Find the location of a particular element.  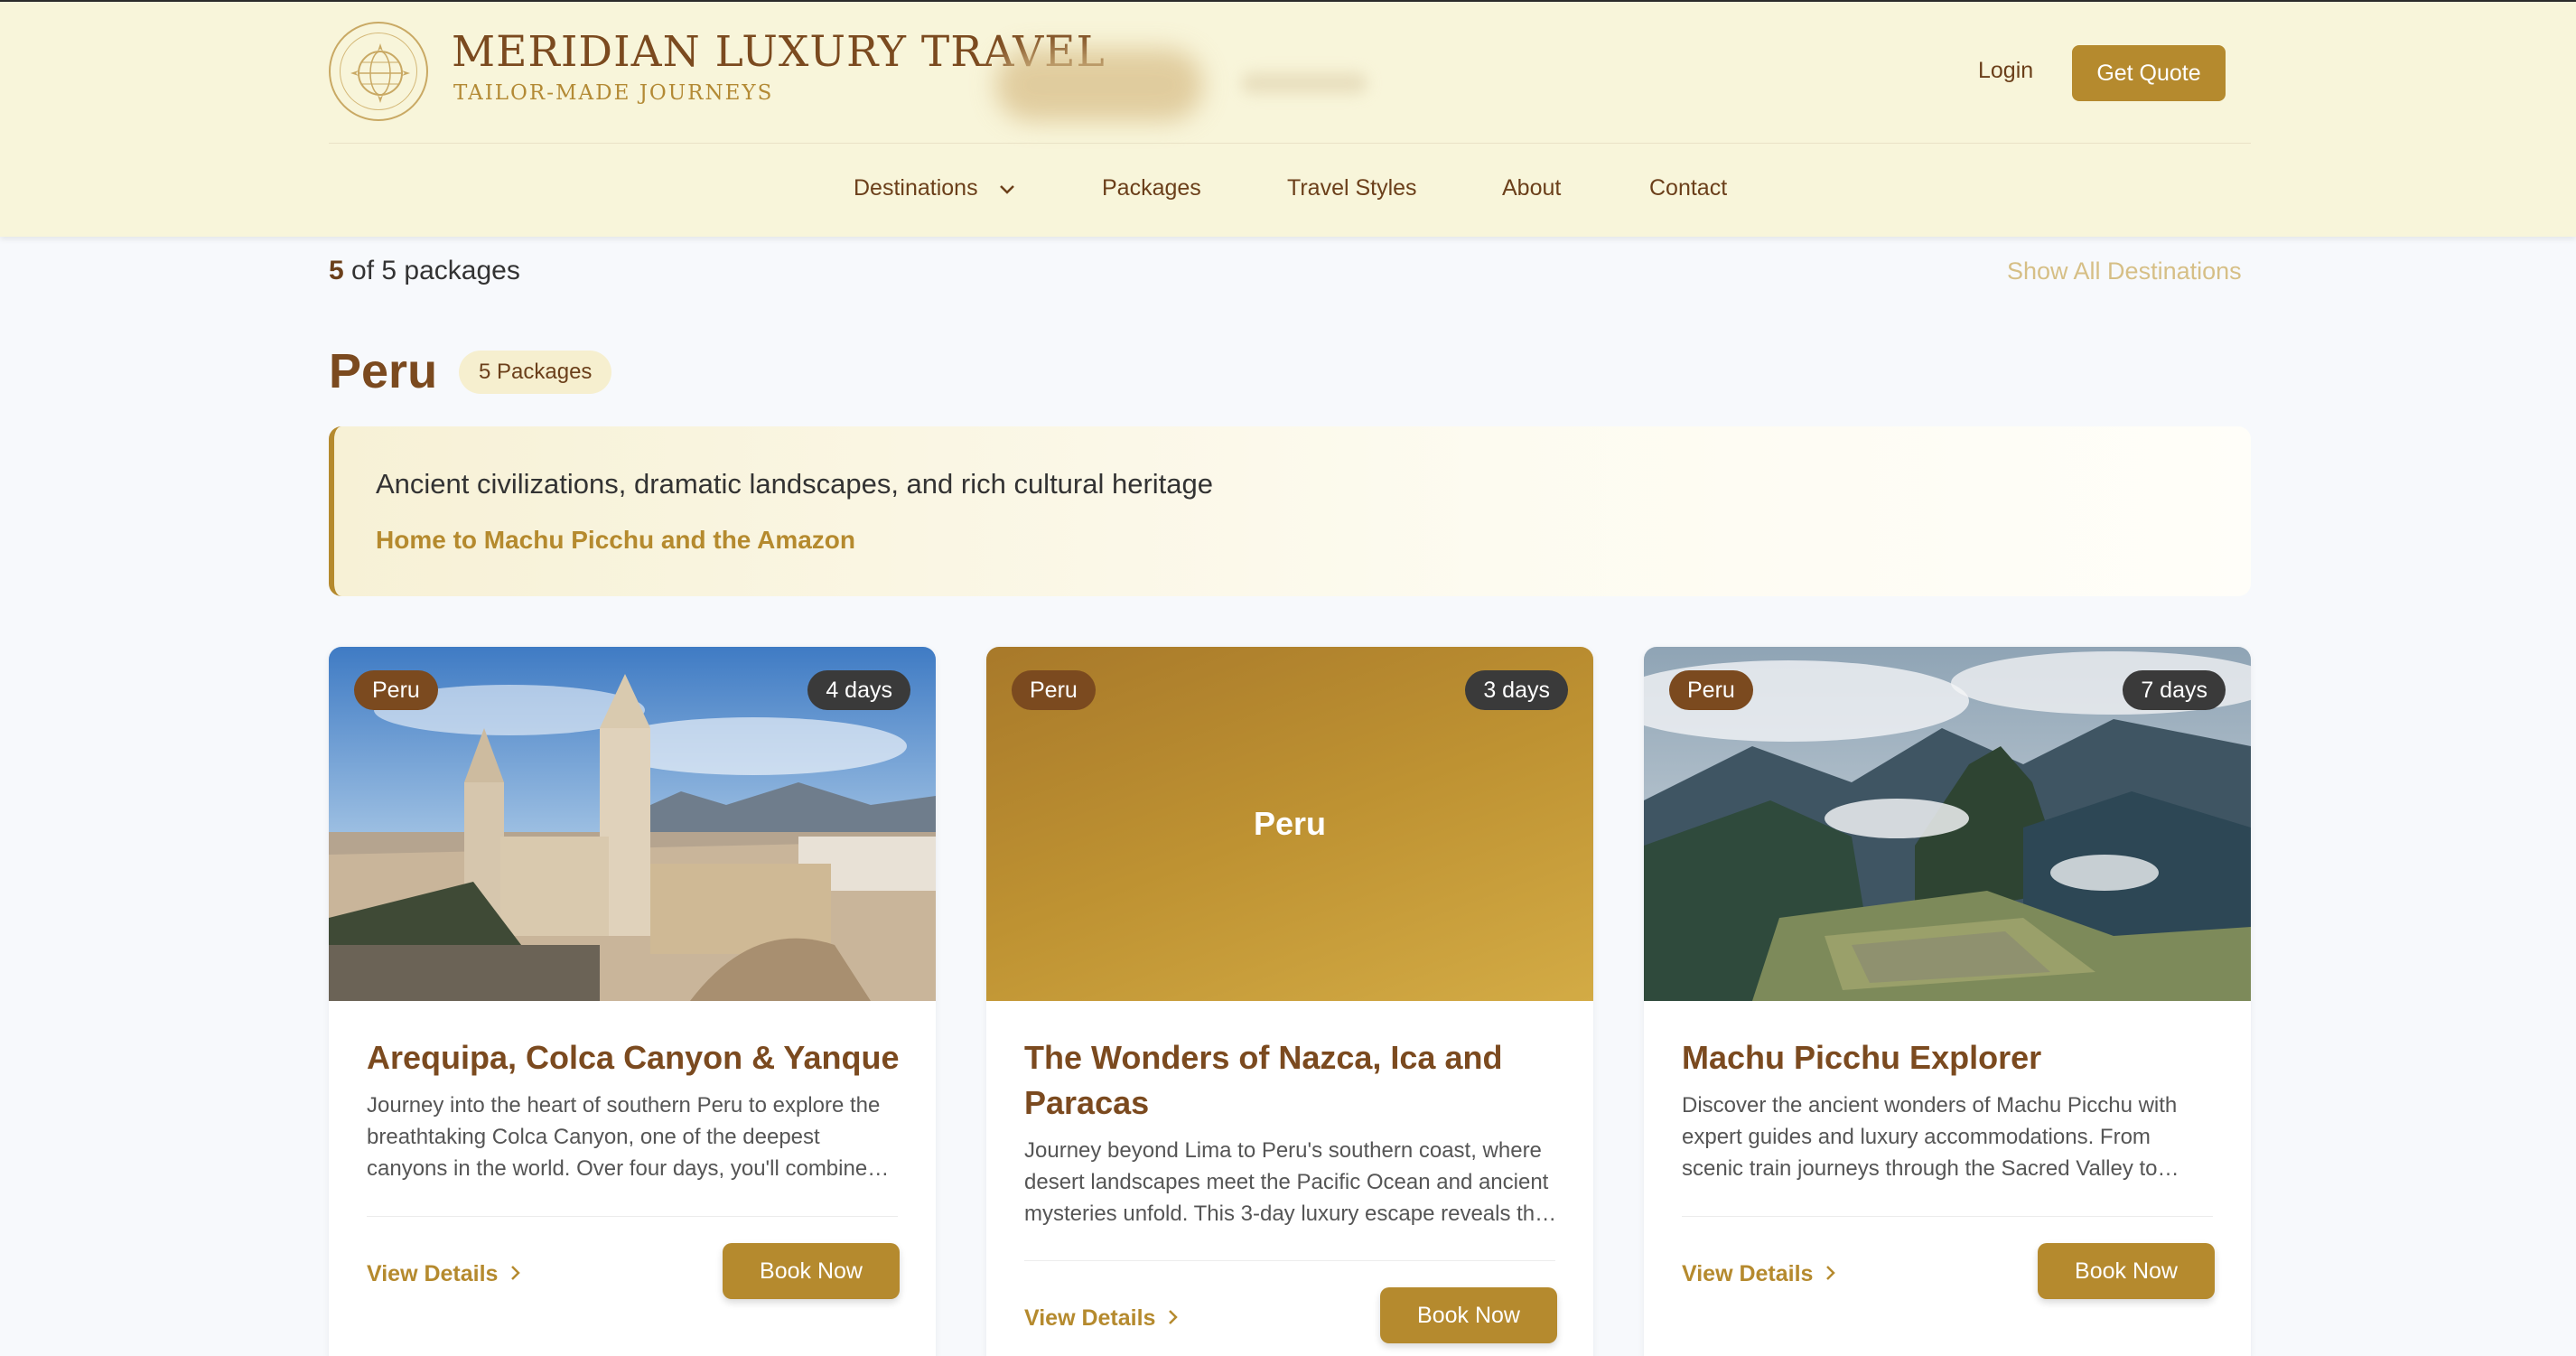

card-duration-badge: 3 days is located at coordinates (1516, 690).